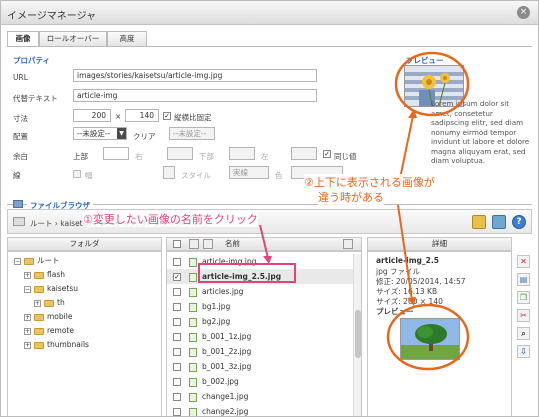 Image resolution: width=539 pixels, height=417 pixels. I want to click on diff-note-line1: ②上下に表示される画像が, so click(369, 182).